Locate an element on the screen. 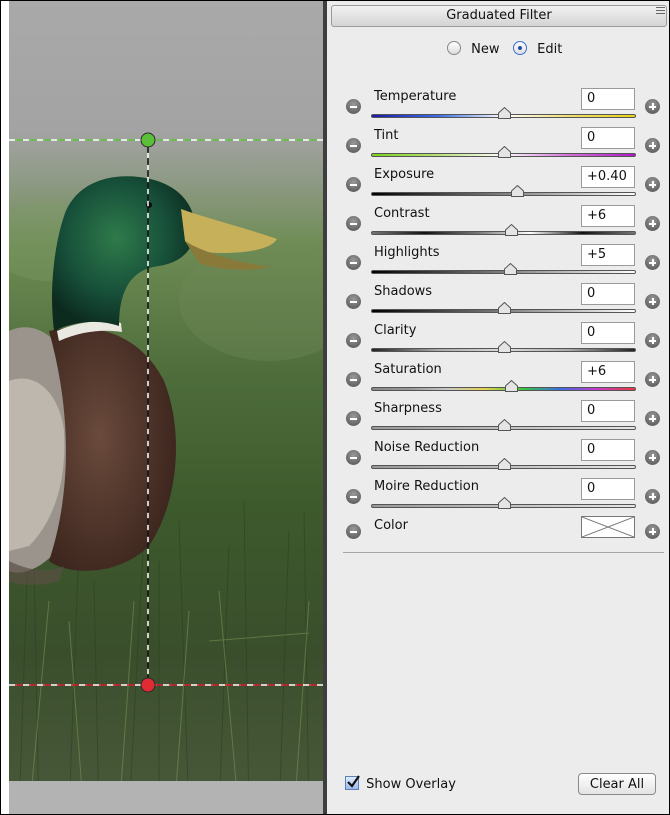 Image resolution: width=670 pixels, height=815 pixels. temperature-row: Temperature 0 is located at coordinates (498, 106).